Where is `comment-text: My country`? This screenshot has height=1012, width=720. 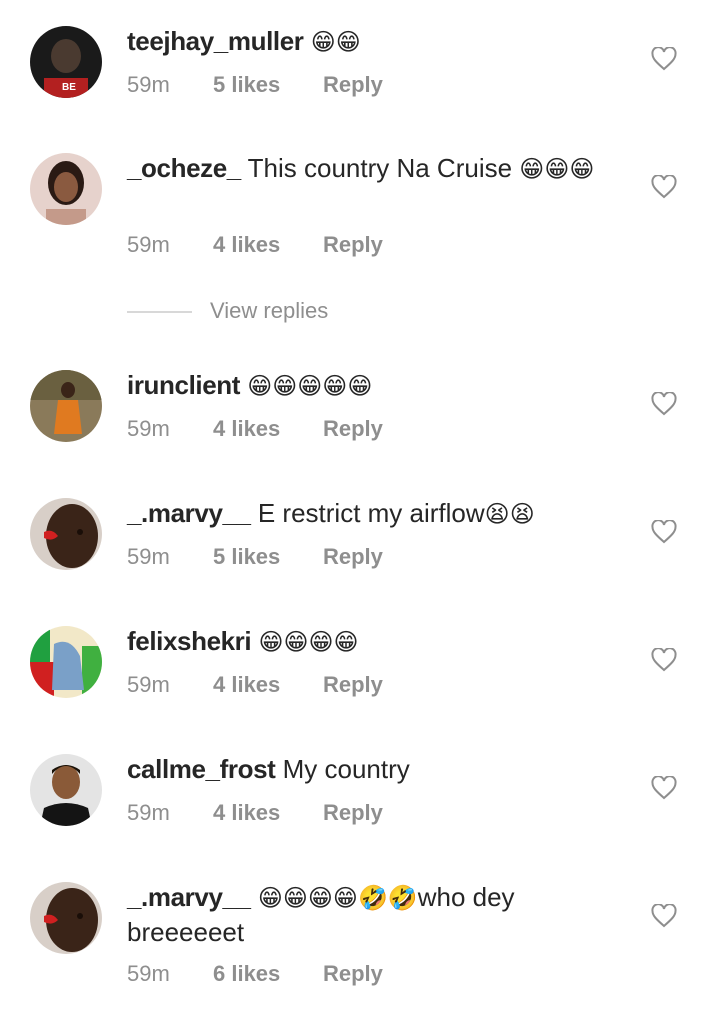 comment-text: My country is located at coordinates (346, 769).